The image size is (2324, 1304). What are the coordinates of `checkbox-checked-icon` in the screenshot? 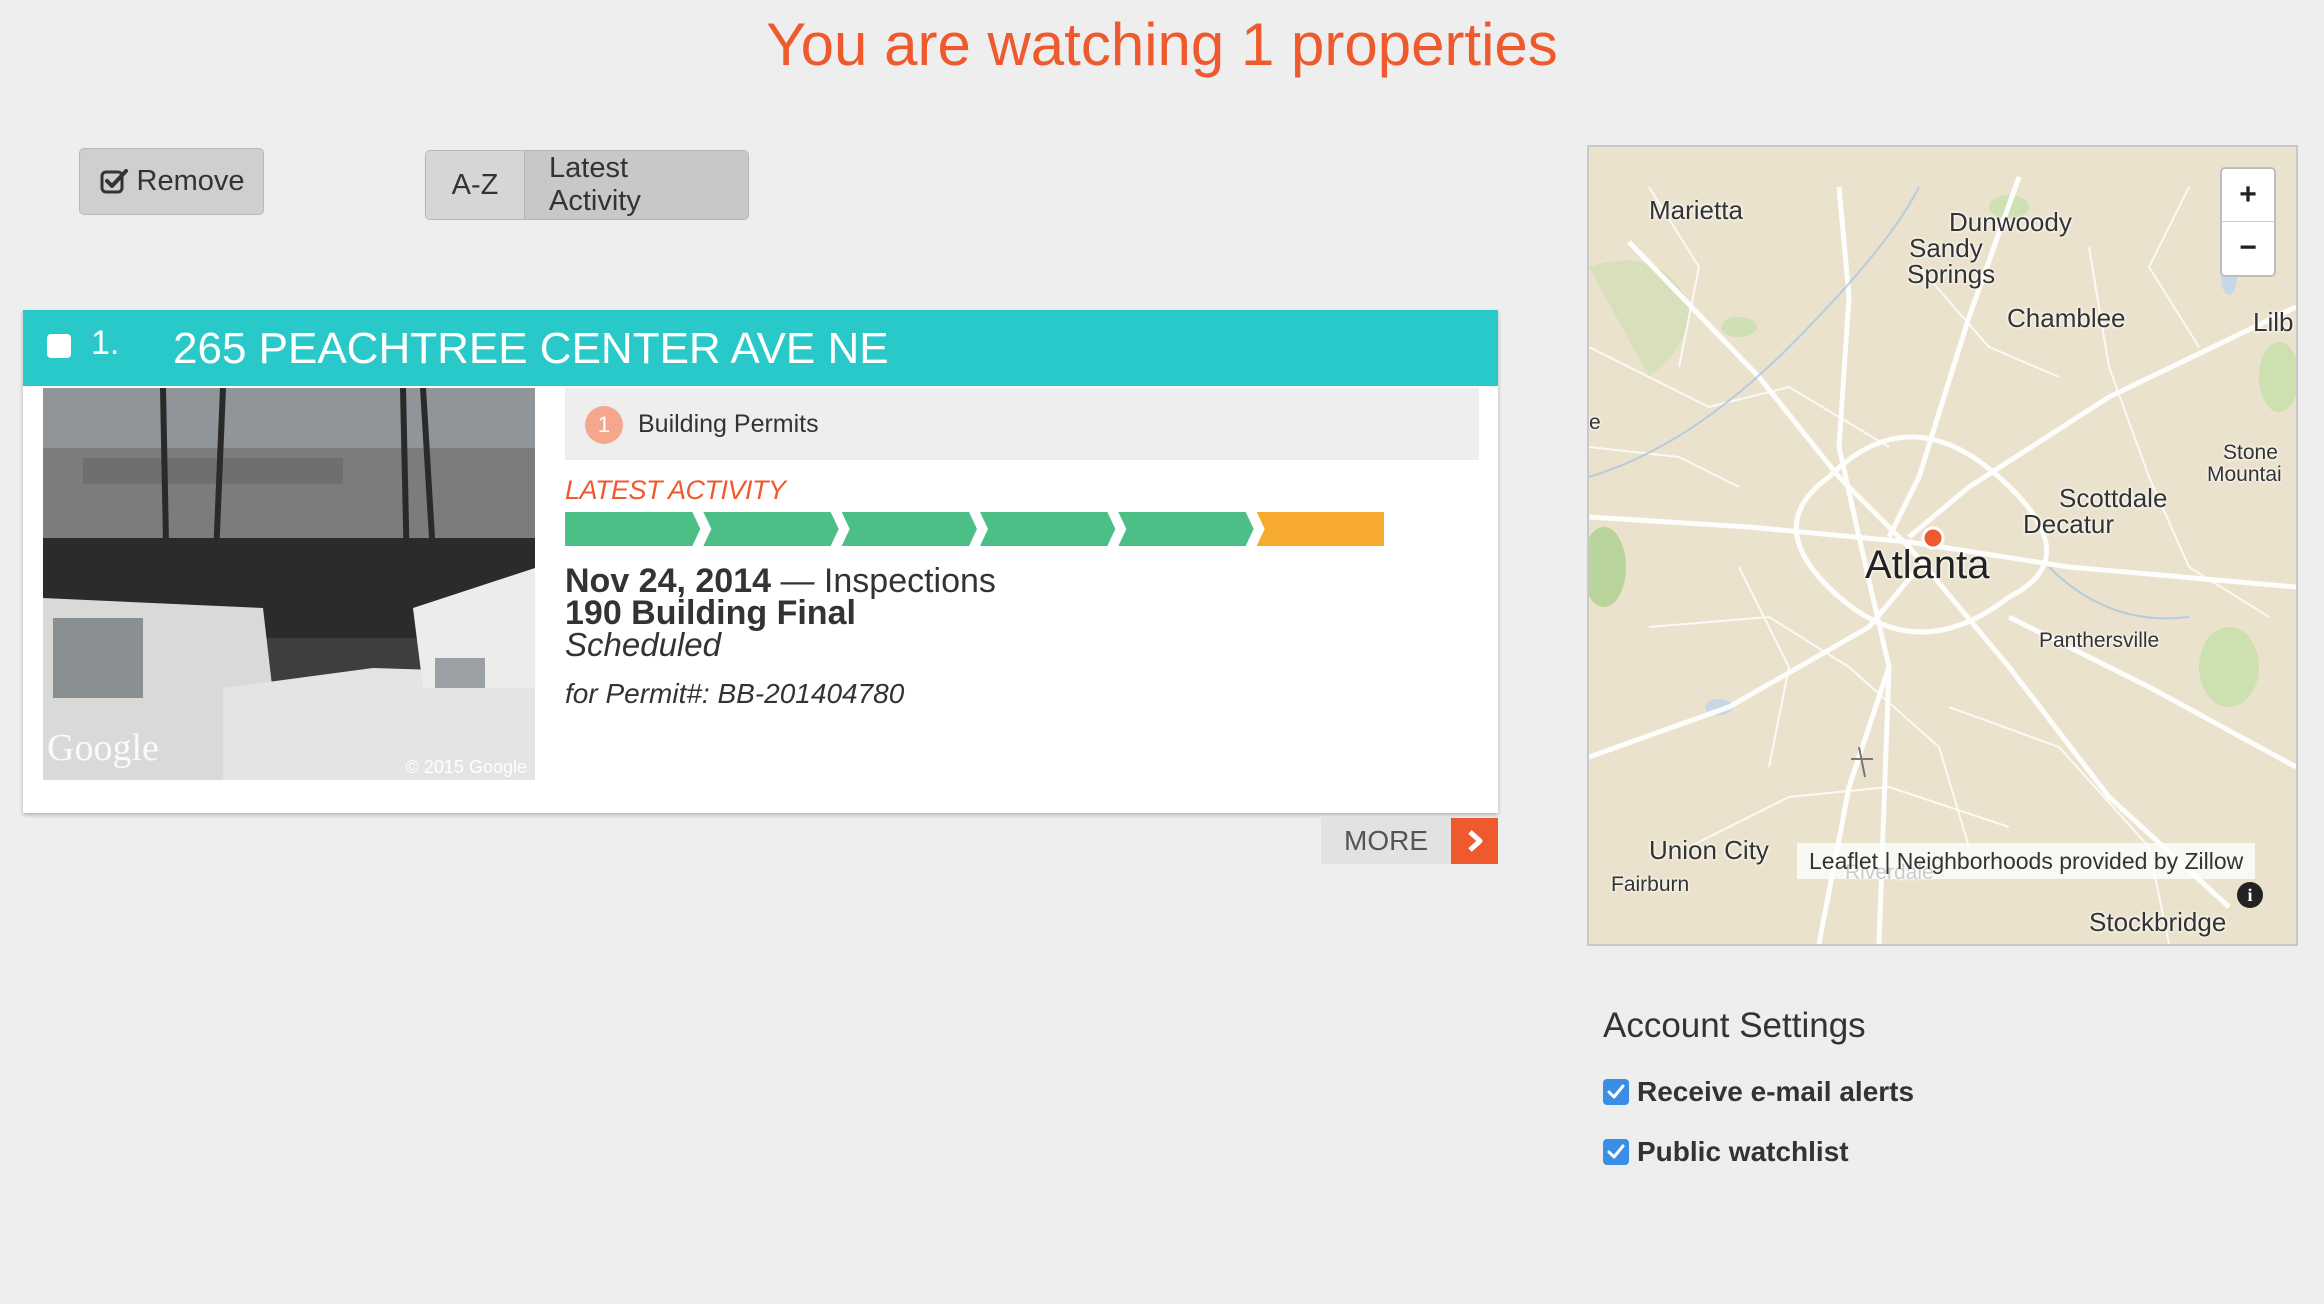 It's located at (114, 180).